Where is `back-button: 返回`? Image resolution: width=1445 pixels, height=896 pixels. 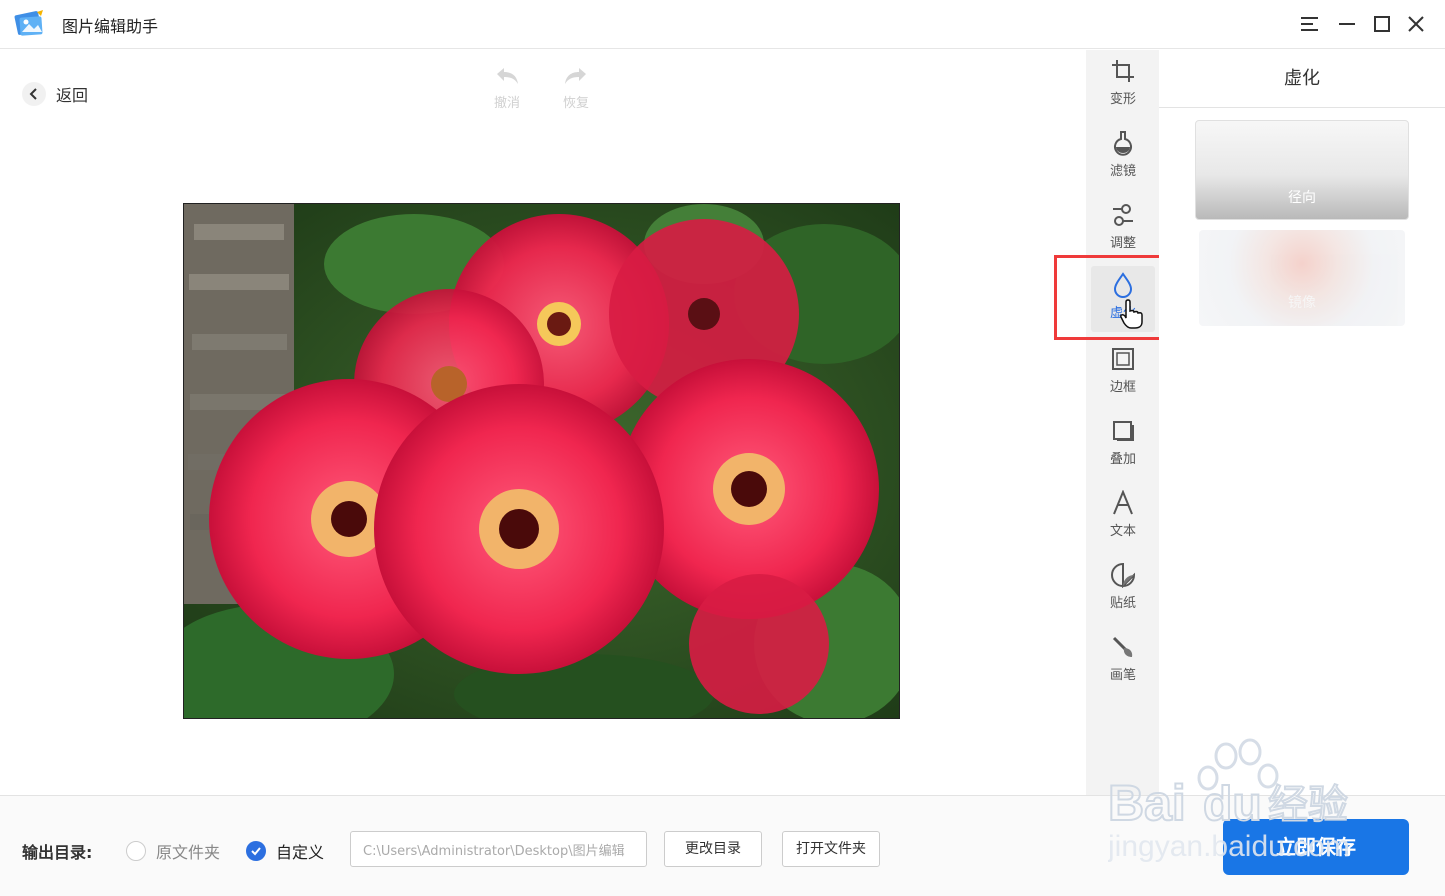
back-button: 返回 is located at coordinates (55, 94).